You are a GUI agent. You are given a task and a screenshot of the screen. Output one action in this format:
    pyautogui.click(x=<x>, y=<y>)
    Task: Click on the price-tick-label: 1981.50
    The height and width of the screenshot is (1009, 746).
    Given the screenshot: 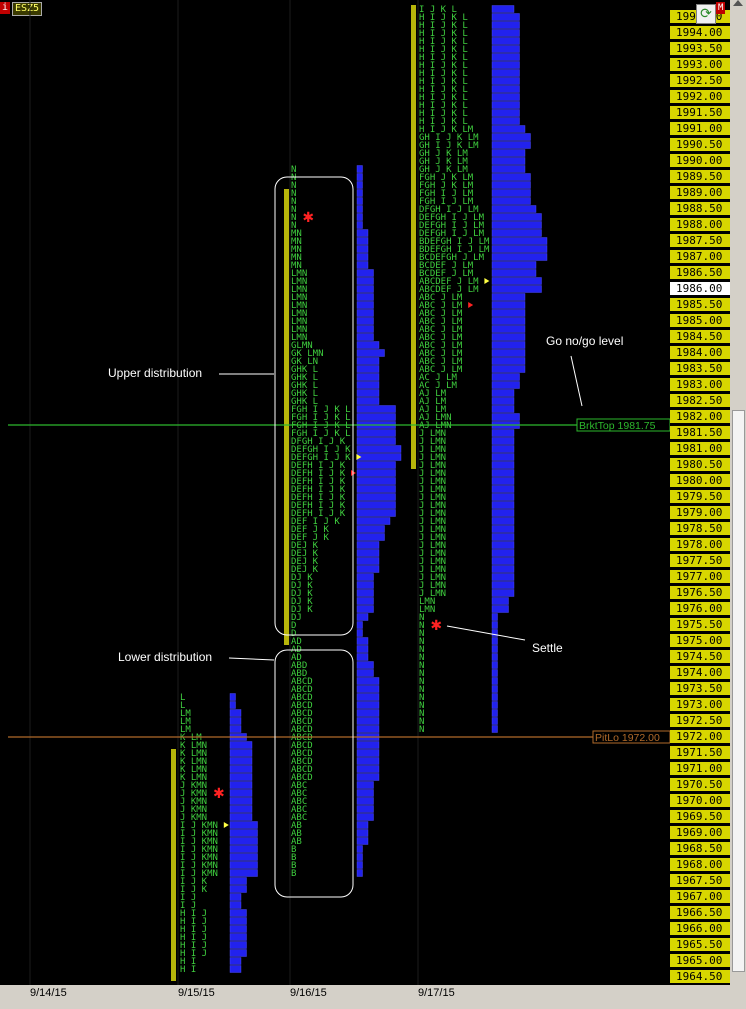 What is the action you would take?
    pyautogui.click(x=700, y=432)
    